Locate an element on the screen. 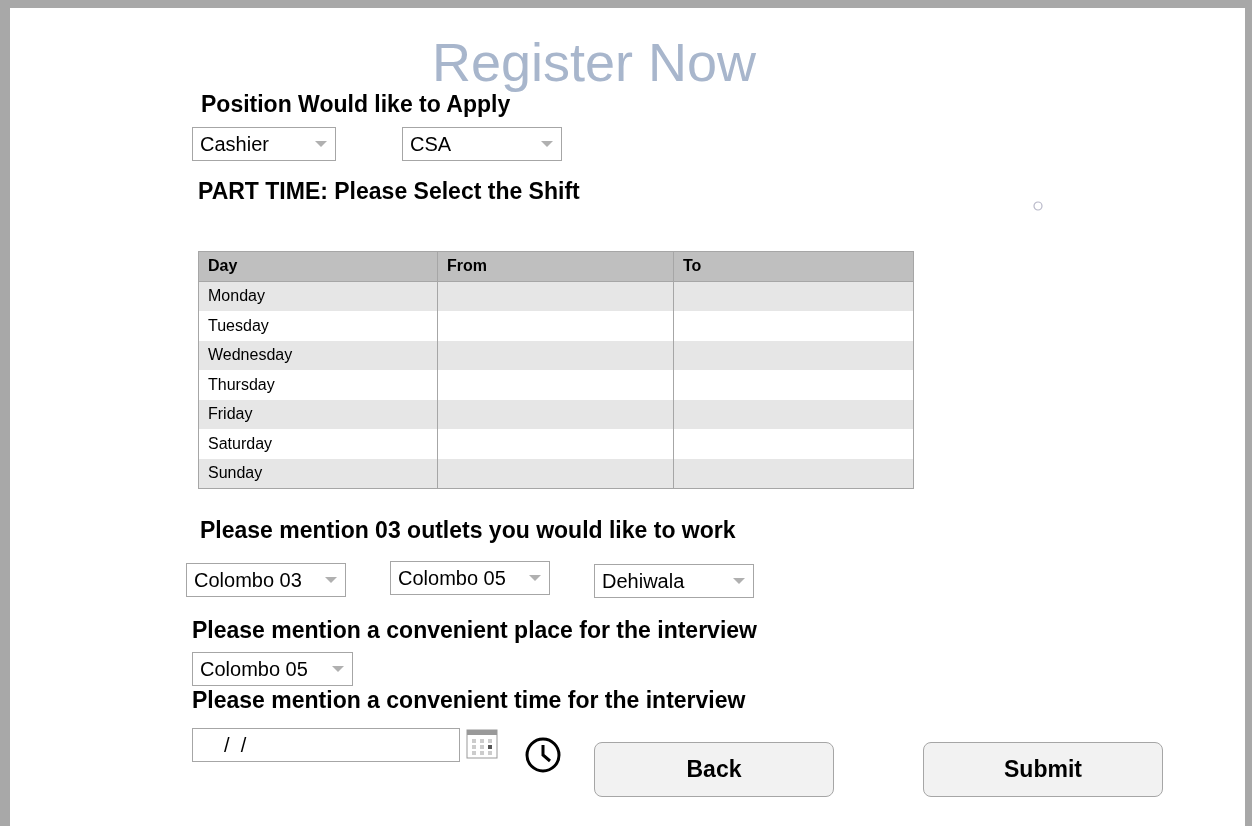  section-heading: Position Would like to Apply is located at coordinates (356, 104).